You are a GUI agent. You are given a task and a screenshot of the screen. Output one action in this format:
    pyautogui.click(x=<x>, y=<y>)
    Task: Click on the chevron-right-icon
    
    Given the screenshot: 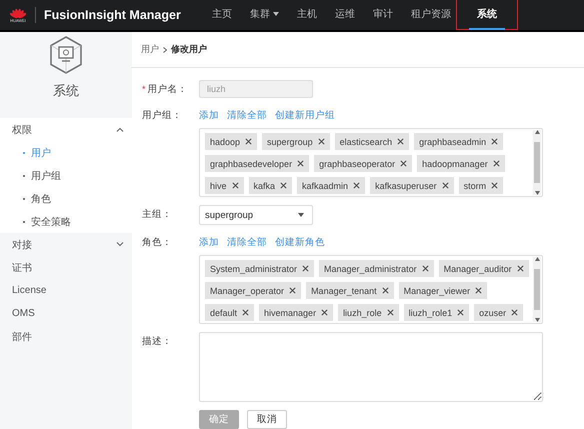 What is the action you would take?
    pyautogui.click(x=165, y=49)
    